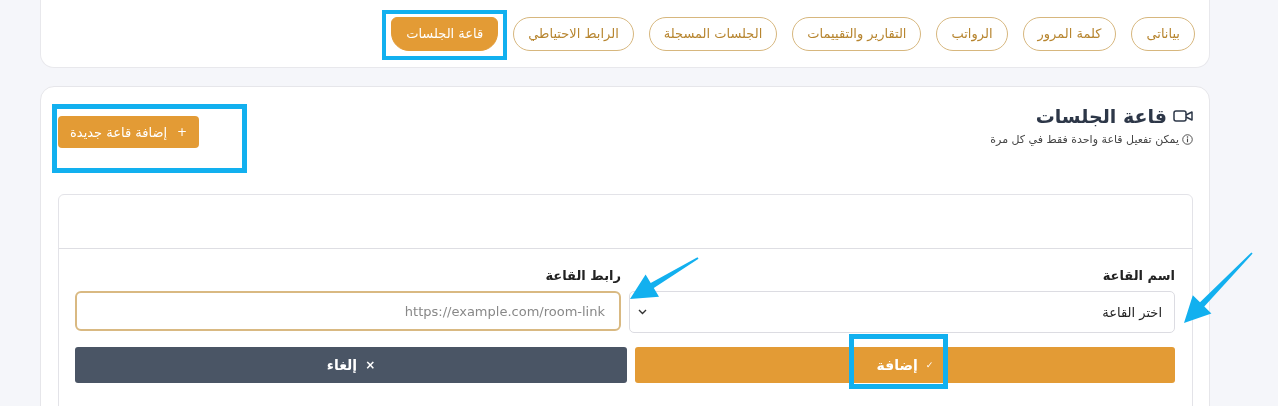 The height and width of the screenshot is (406, 1278). What do you see at coordinates (1084, 139) in the screenshot?
I see `hint-text: يمكن تفعيل قاعة واحدة فقط في كل مرة` at bounding box center [1084, 139].